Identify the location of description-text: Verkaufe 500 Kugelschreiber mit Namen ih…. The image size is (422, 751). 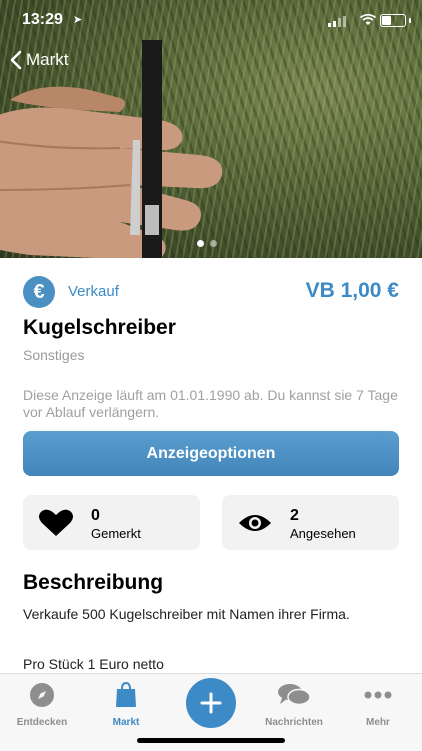
(186, 614).